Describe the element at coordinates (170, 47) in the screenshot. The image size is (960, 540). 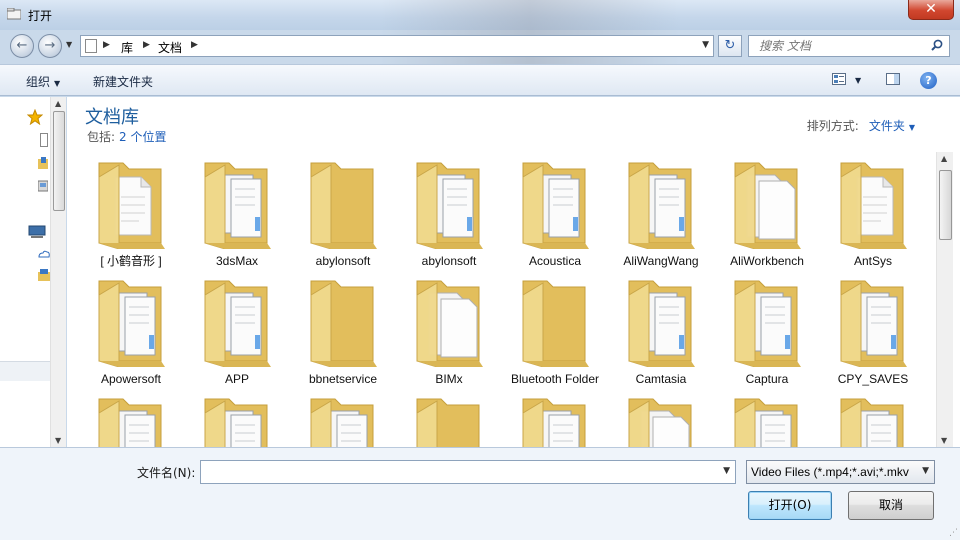
I see `breadcrumb-documents: 文档` at that location.